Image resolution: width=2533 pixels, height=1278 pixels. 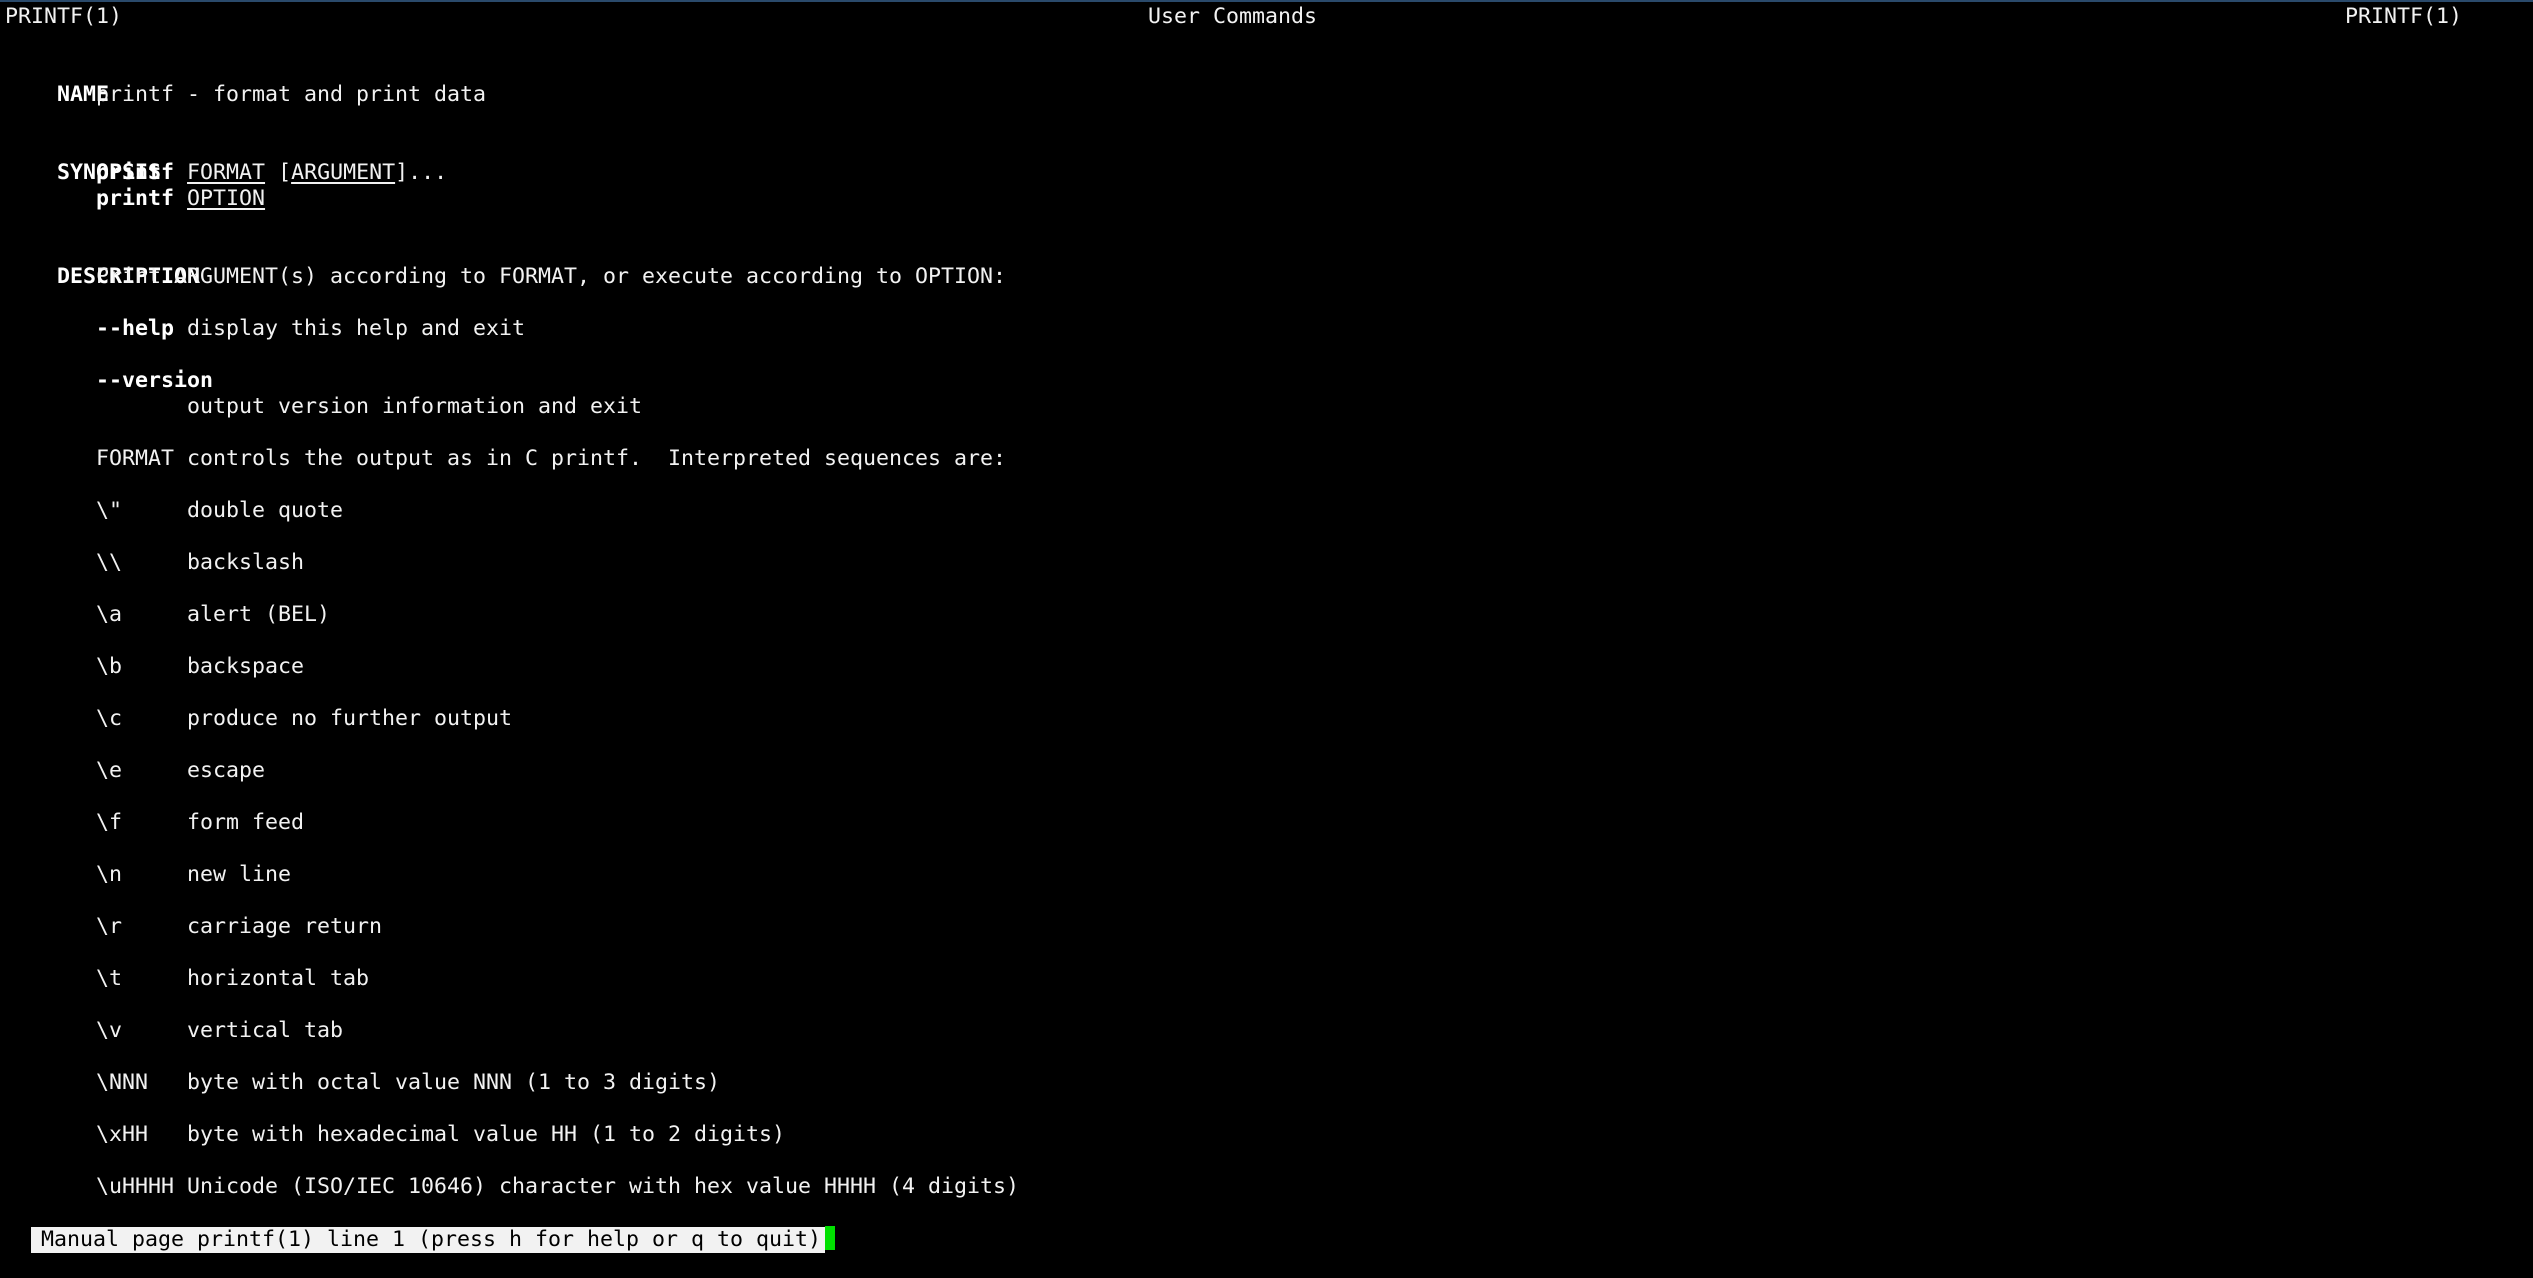 I want to click on header-left-title: PRINTF(1), so click(x=64, y=16).